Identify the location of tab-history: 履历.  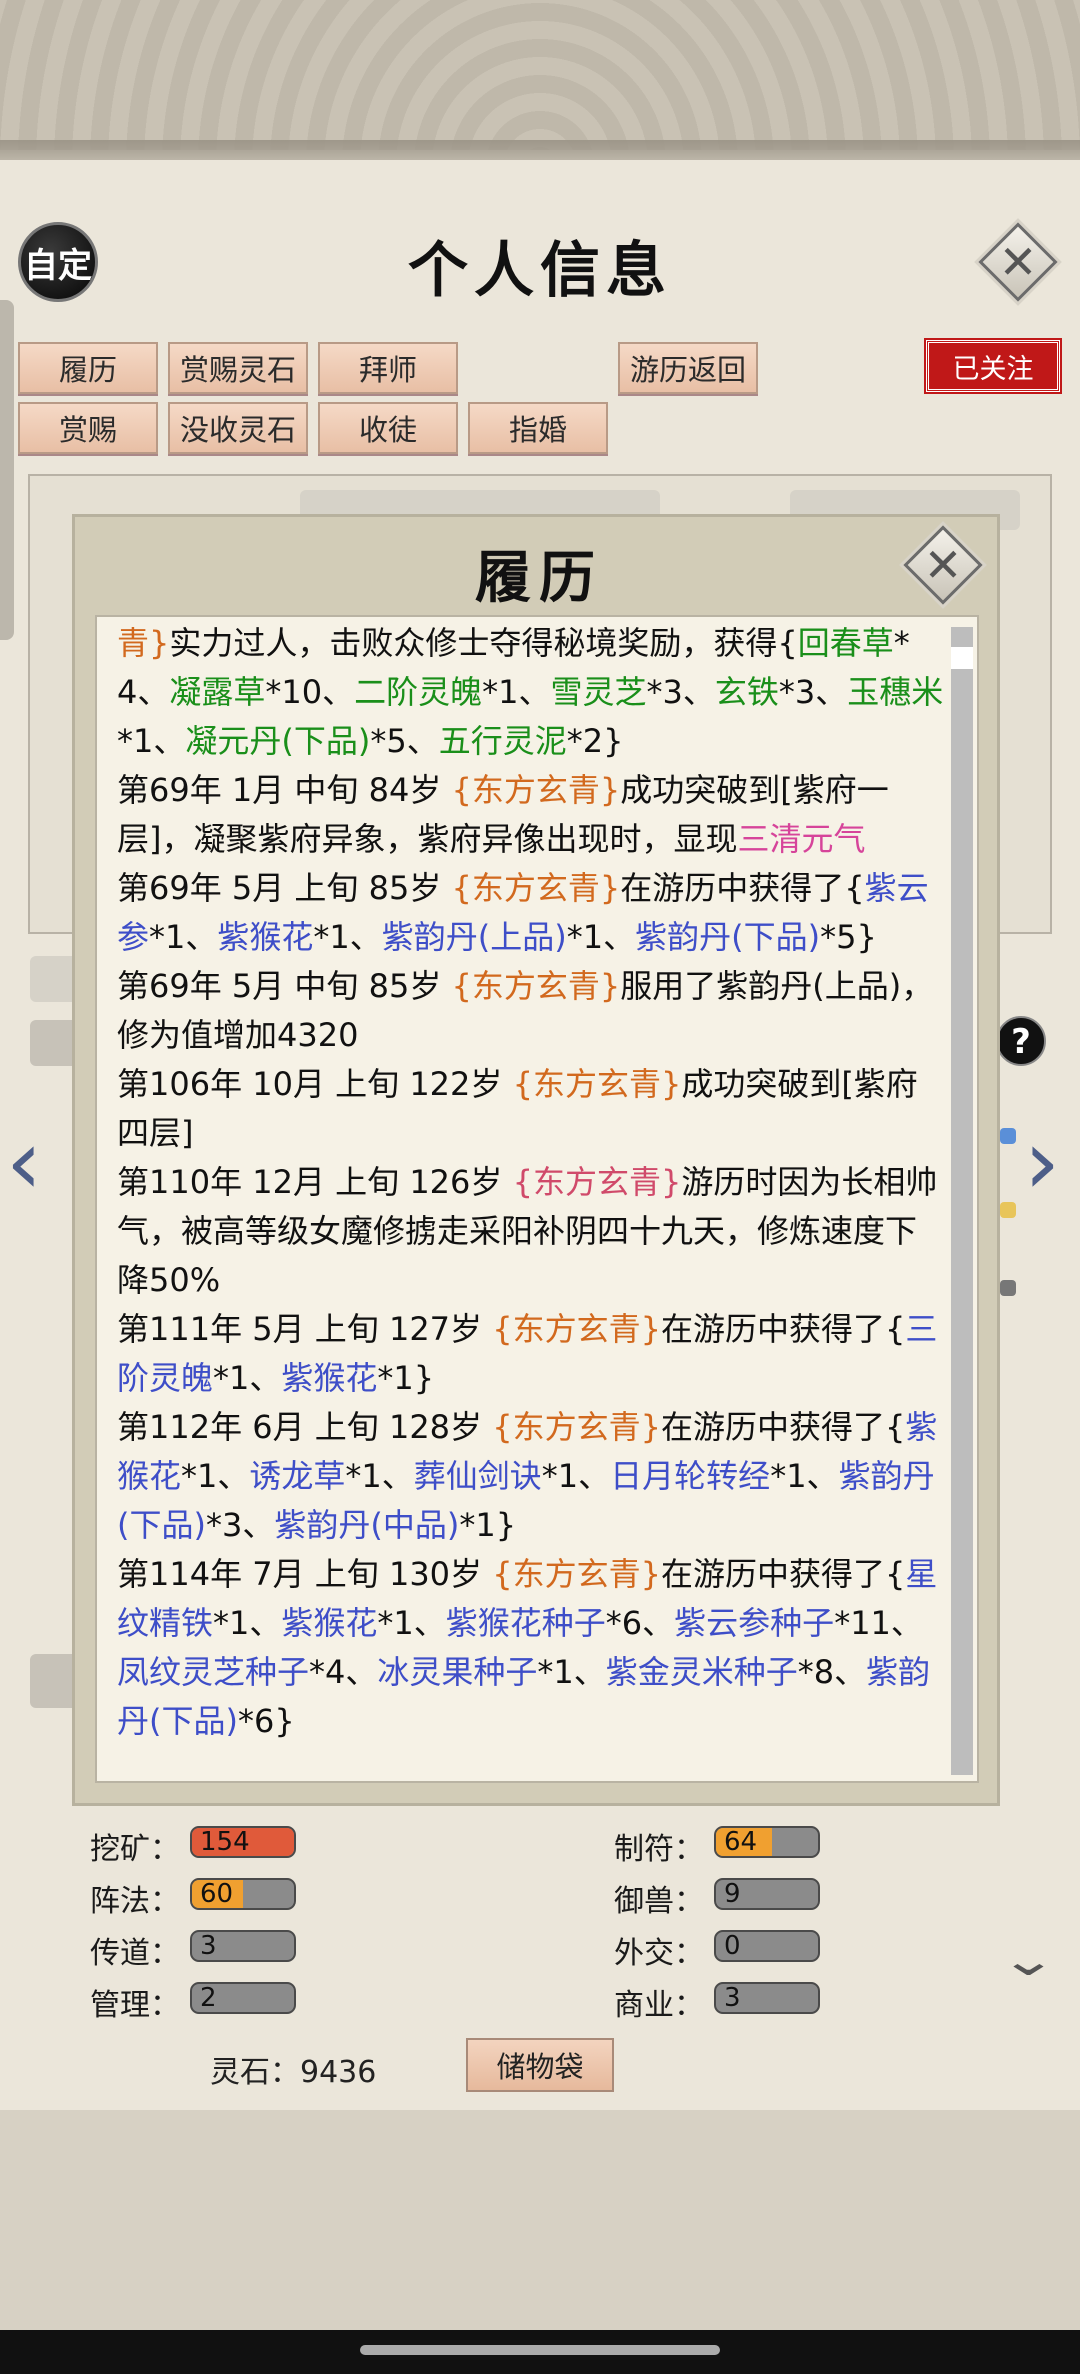
(88, 368).